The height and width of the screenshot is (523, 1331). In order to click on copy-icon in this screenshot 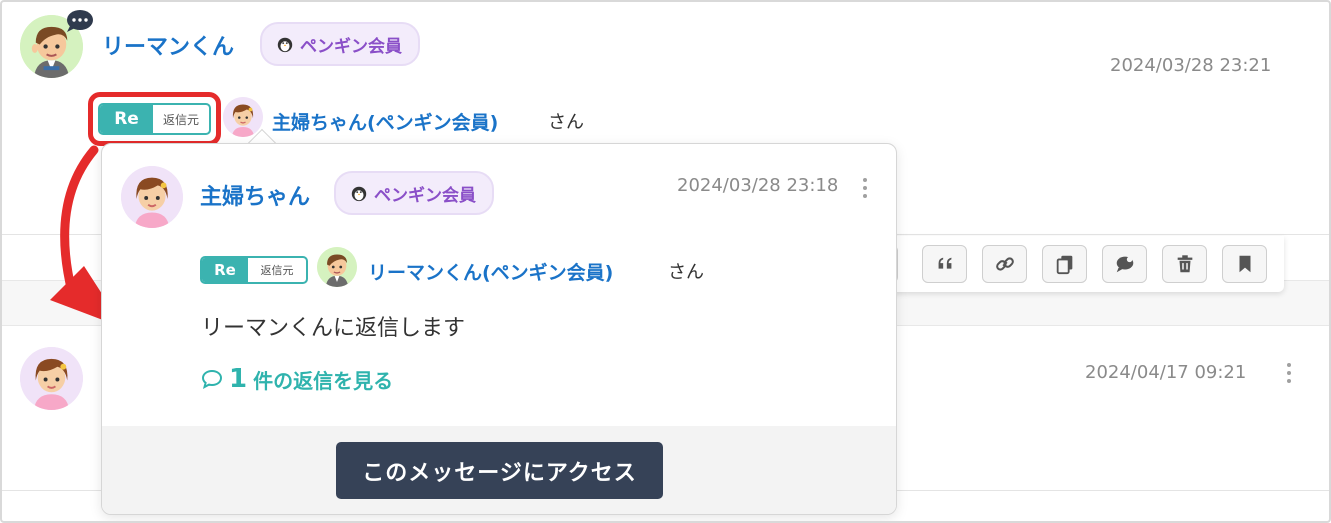, I will do `click(1064, 265)`.